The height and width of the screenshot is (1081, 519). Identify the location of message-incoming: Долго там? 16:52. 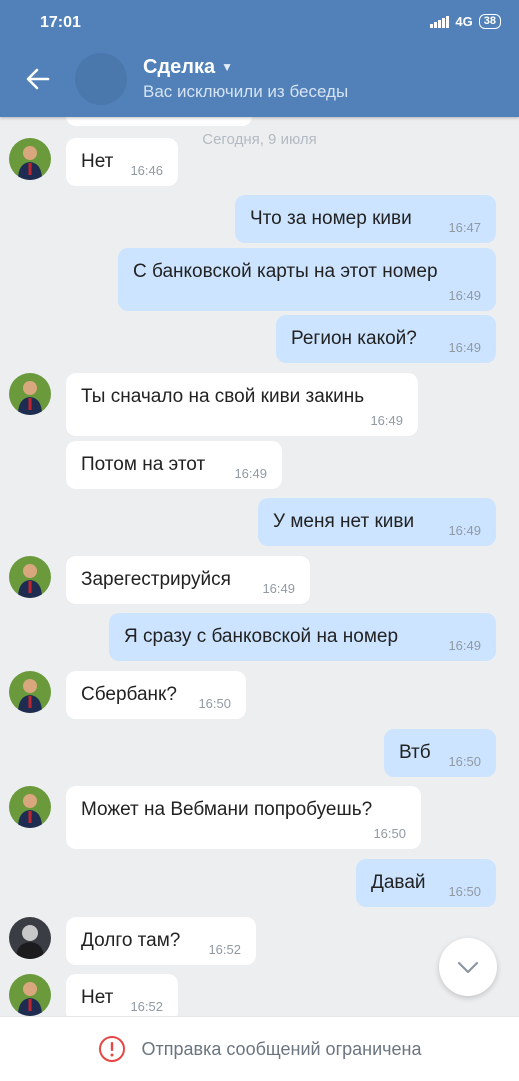
(161, 941).